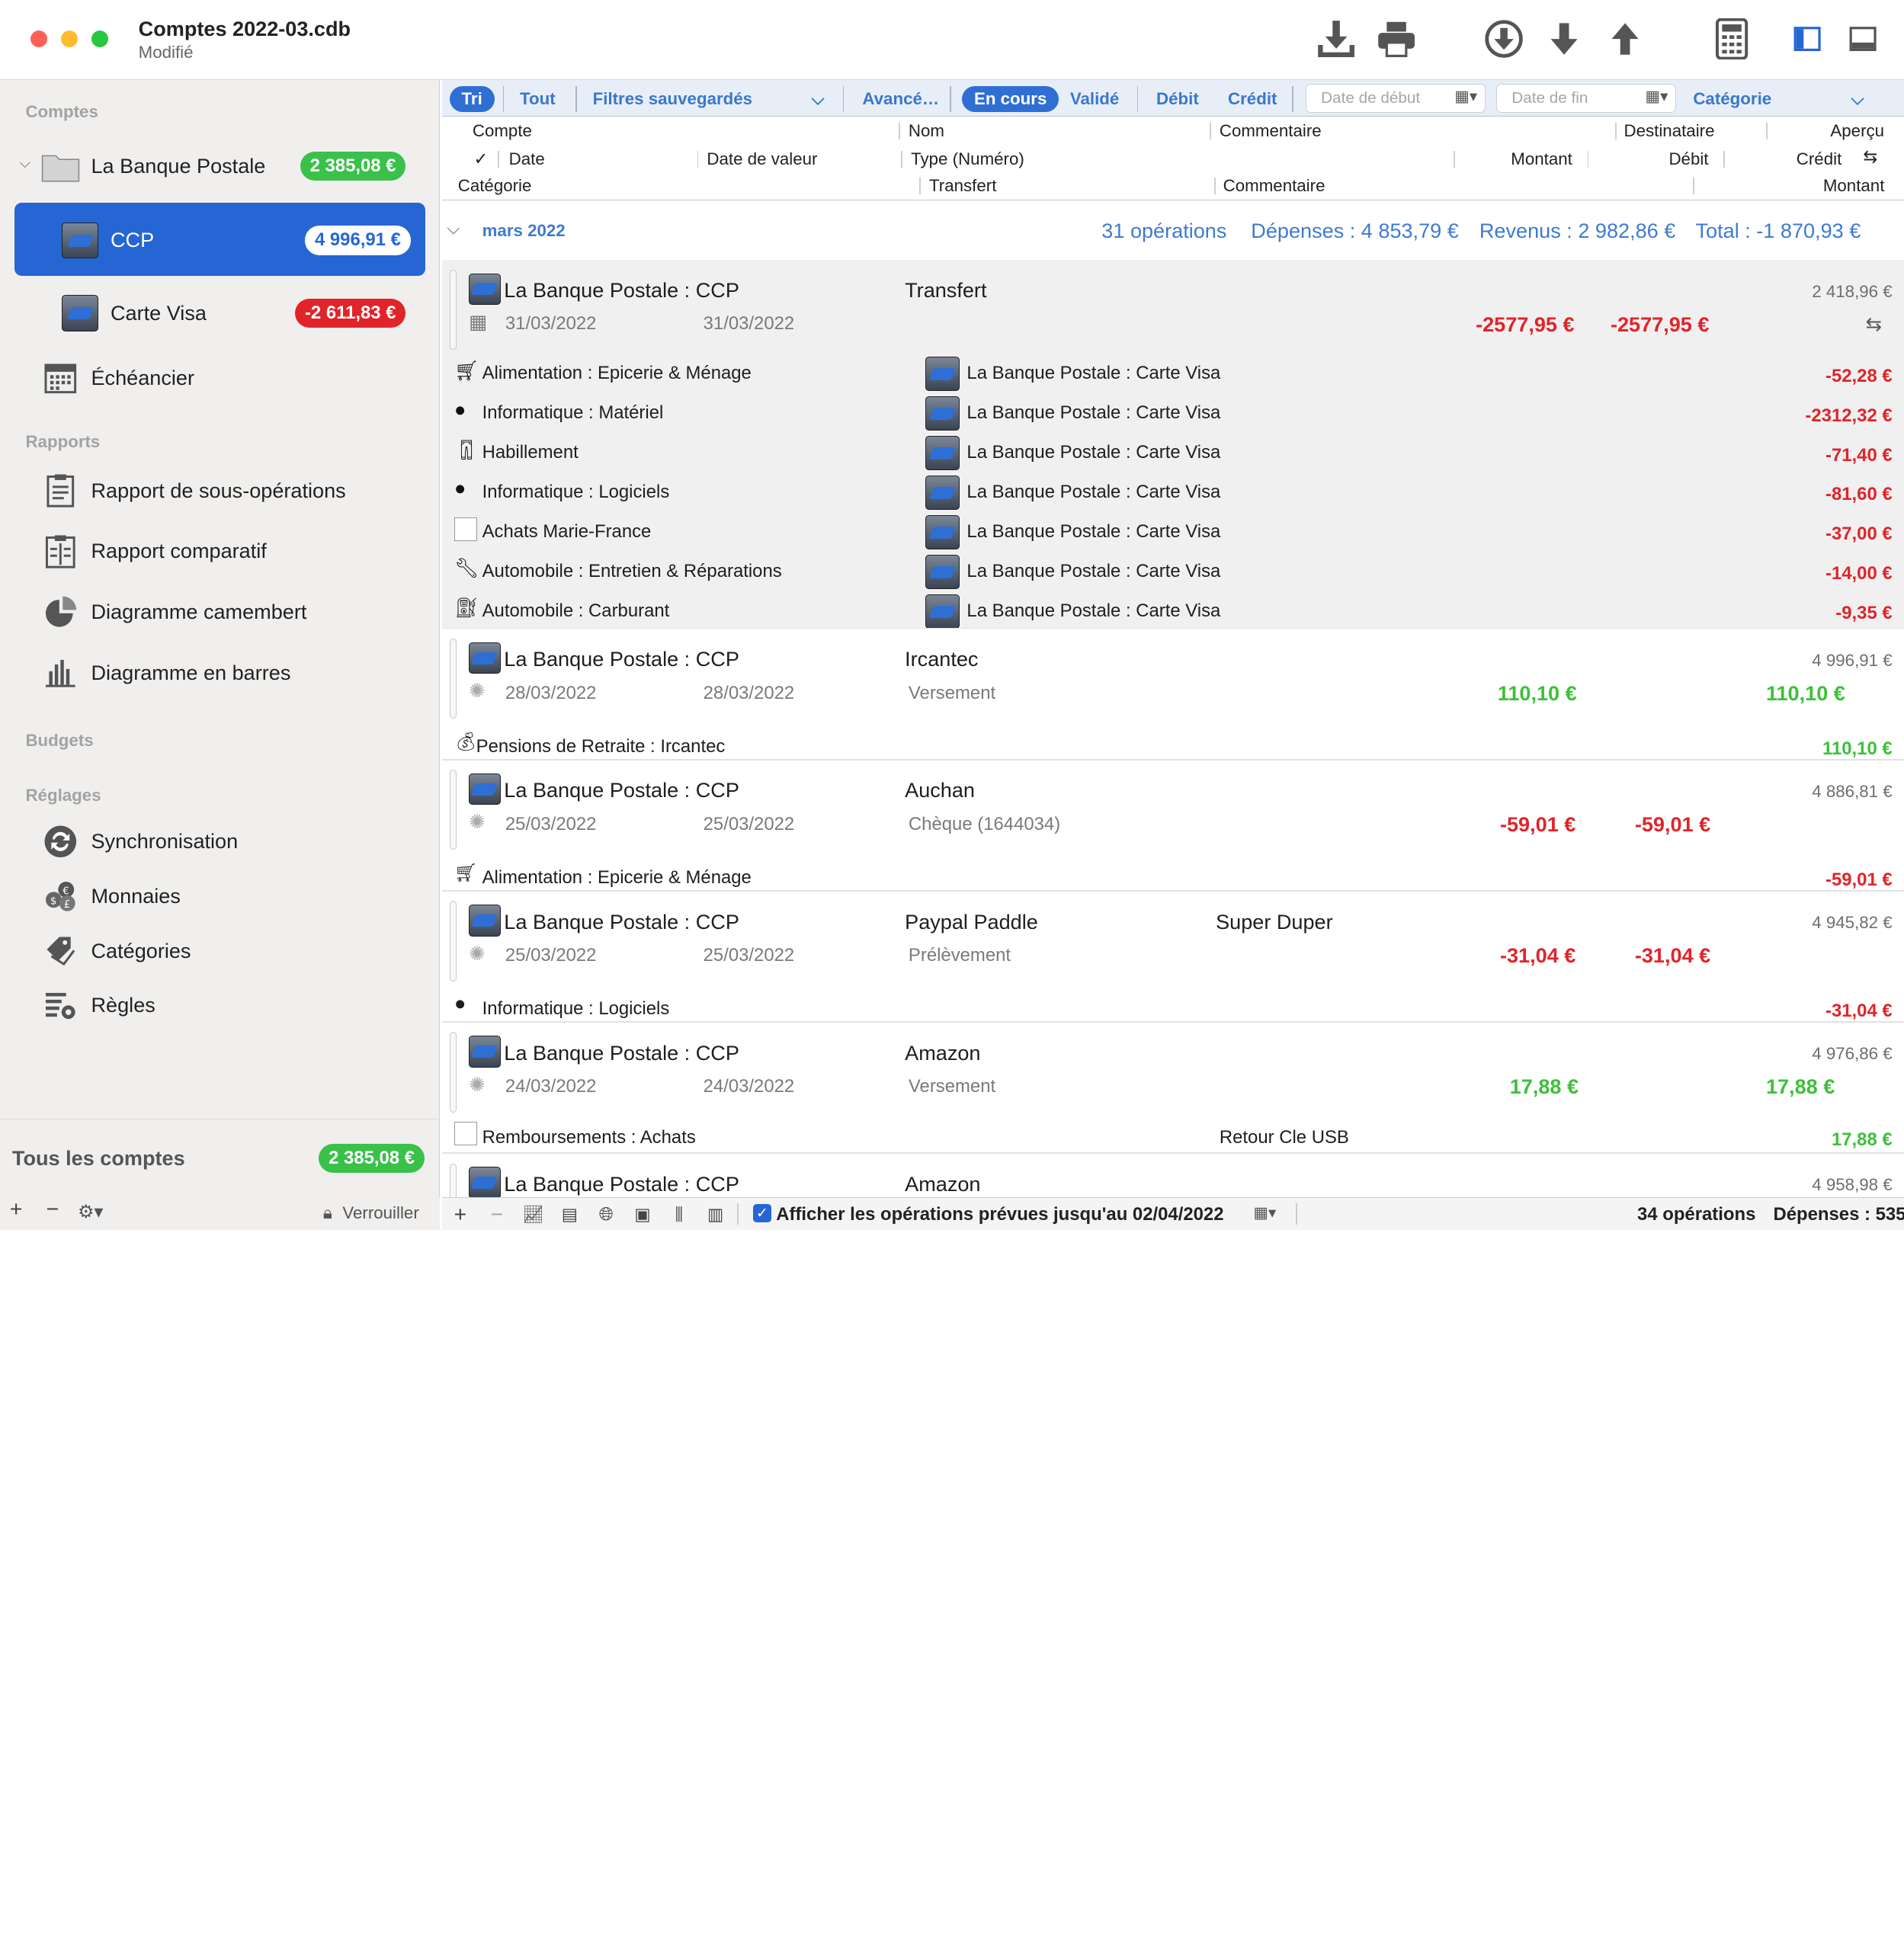  What do you see at coordinates (1863, 38) in the screenshot?
I see `toggle-bottom-panel-button` at bounding box center [1863, 38].